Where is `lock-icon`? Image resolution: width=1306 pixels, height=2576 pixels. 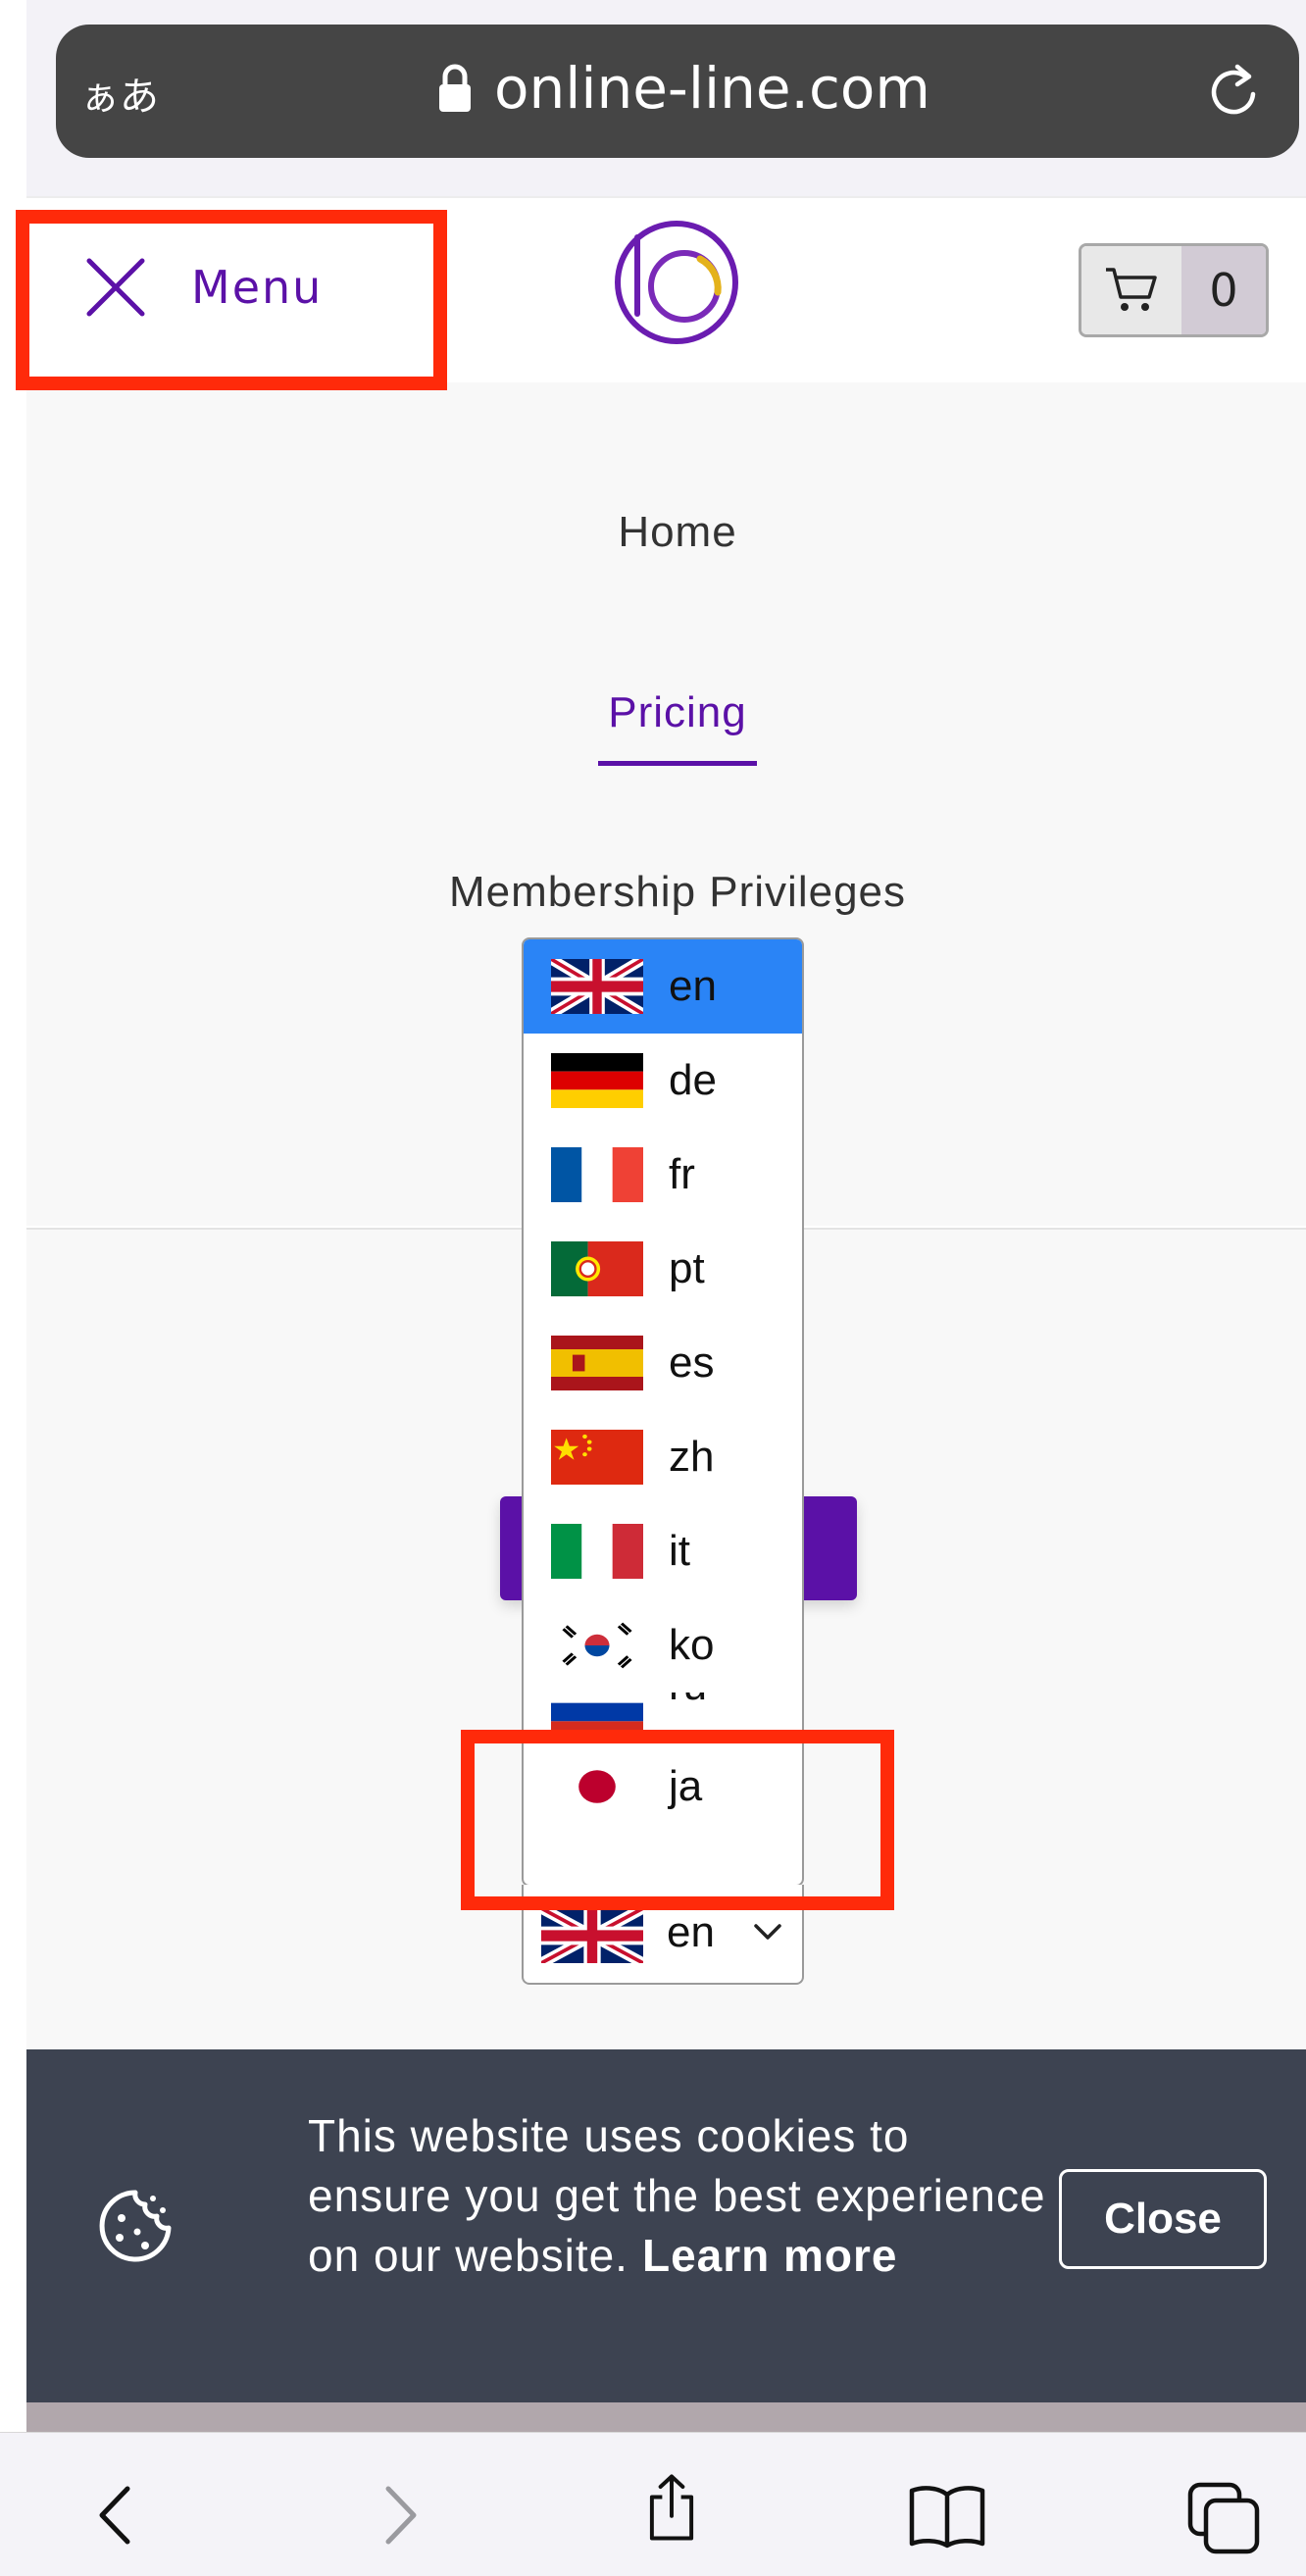
lock-icon is located at coordinates (455, 88).